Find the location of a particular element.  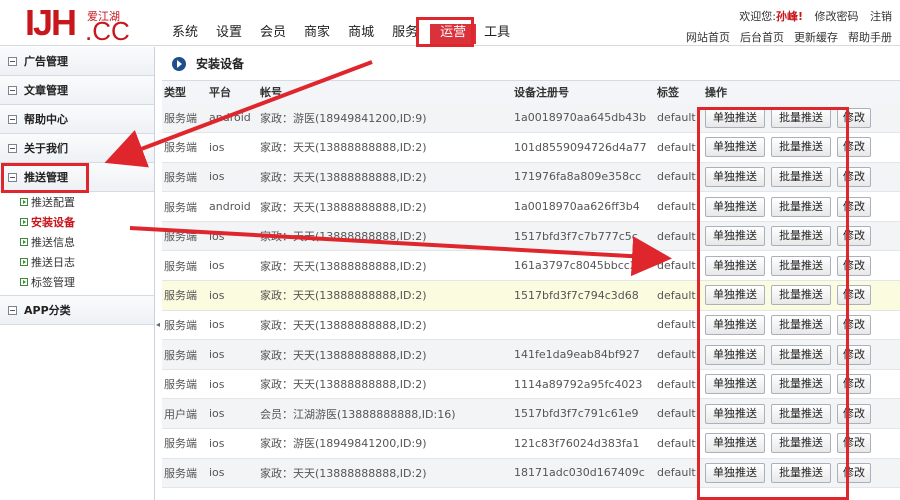

logo-main: IJH is located at coordinates (51, 22).